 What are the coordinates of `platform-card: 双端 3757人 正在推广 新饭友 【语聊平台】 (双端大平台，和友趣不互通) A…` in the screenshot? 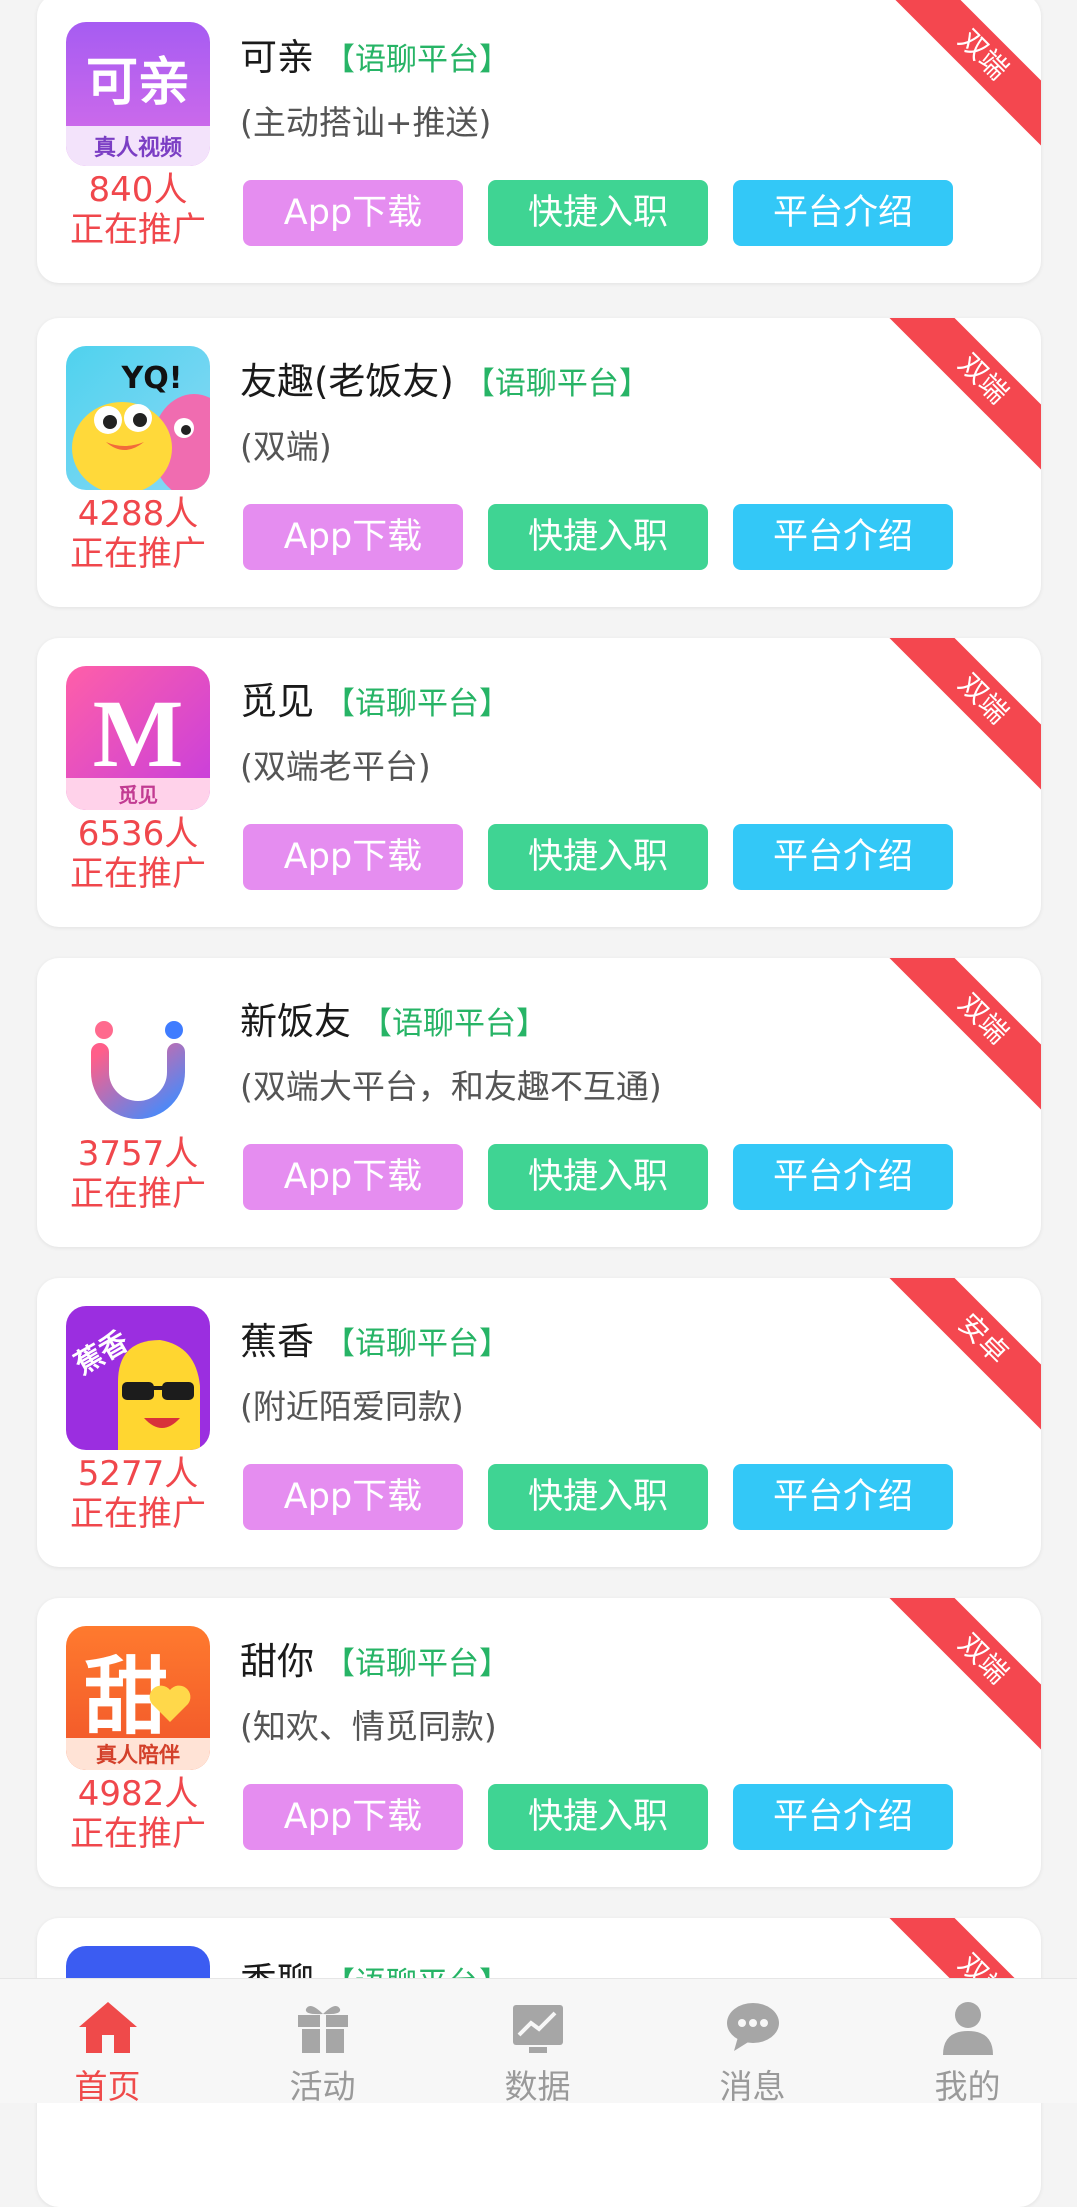 It's located at (539, 1102).